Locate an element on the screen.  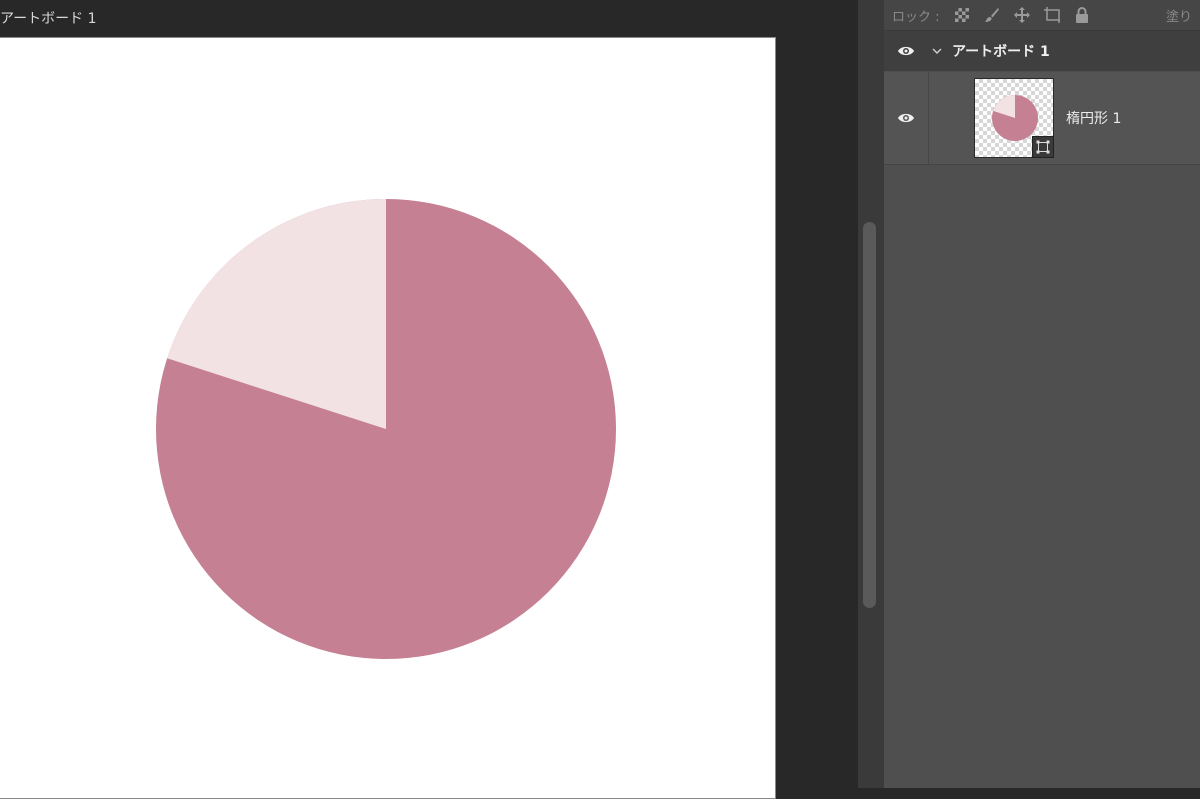
layer-name: 楕円形 1 is located at coordinates (1093, 118).